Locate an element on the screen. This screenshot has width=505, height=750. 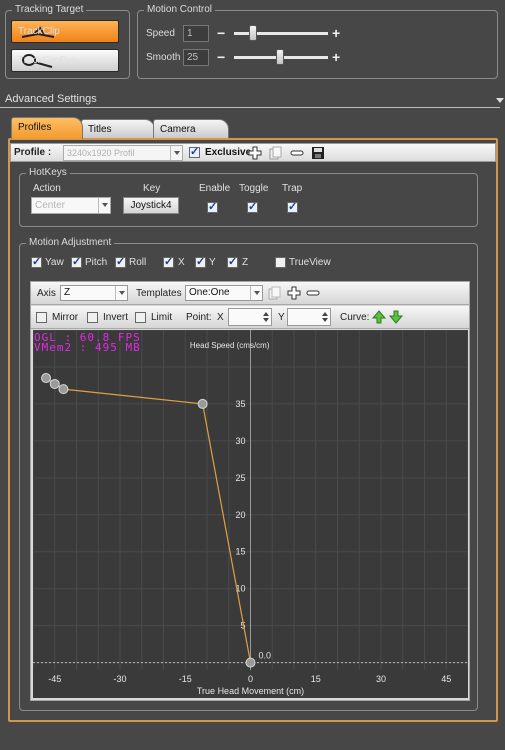
y-tick-label: 30 is located at coordinates (240, 441).